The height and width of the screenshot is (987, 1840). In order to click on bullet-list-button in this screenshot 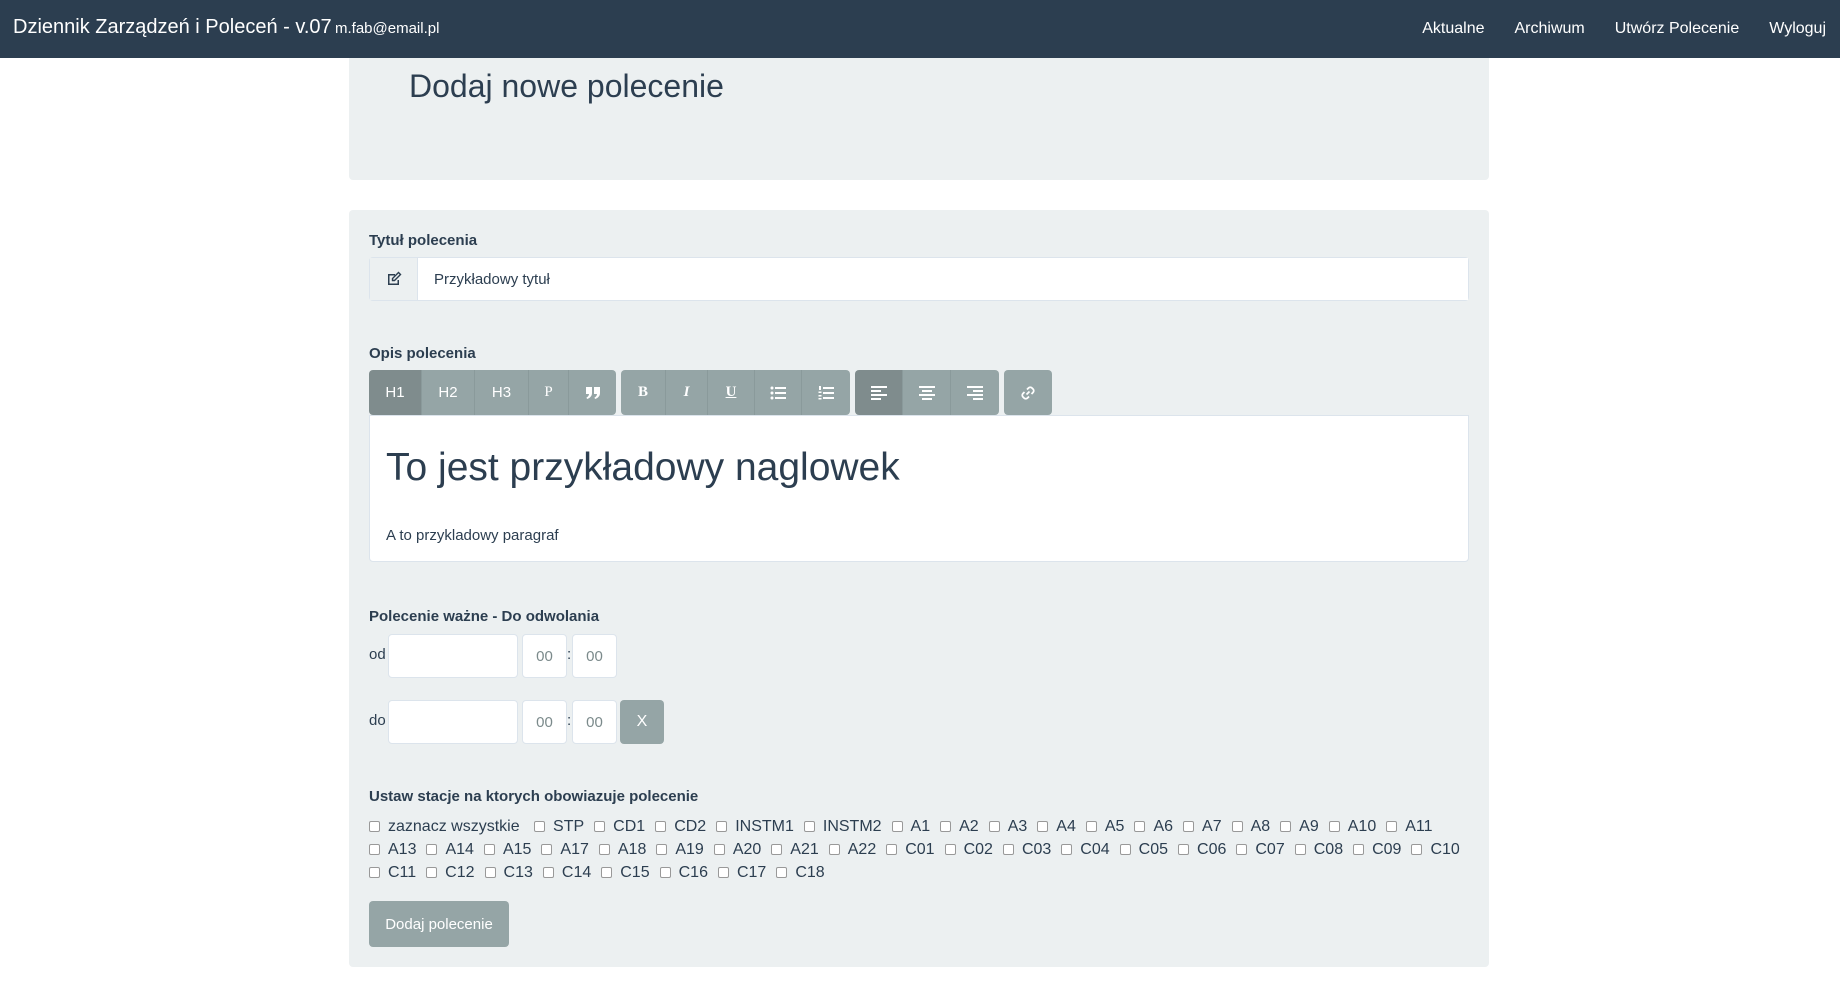, I will do `click(778, 392)`.